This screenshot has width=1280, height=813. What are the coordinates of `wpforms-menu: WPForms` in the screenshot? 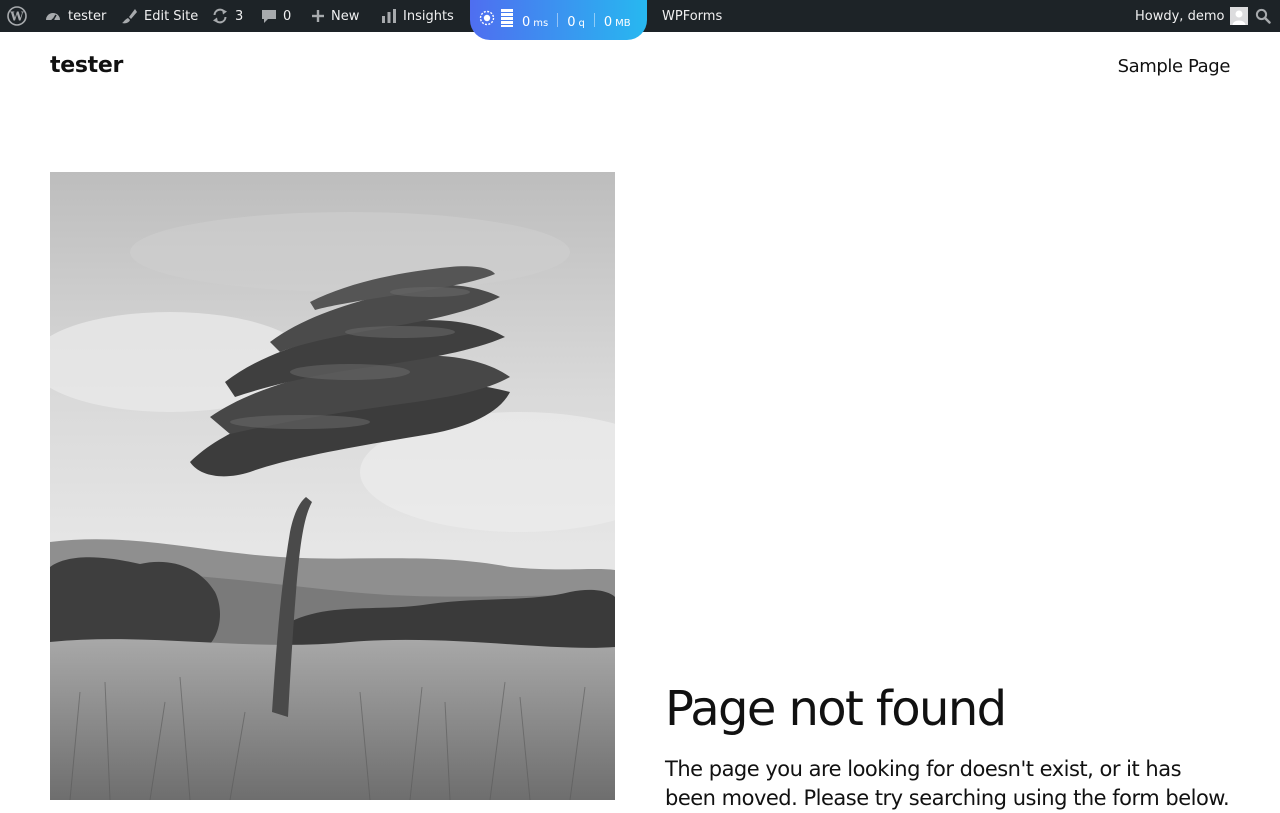 It's located at (692, 16).